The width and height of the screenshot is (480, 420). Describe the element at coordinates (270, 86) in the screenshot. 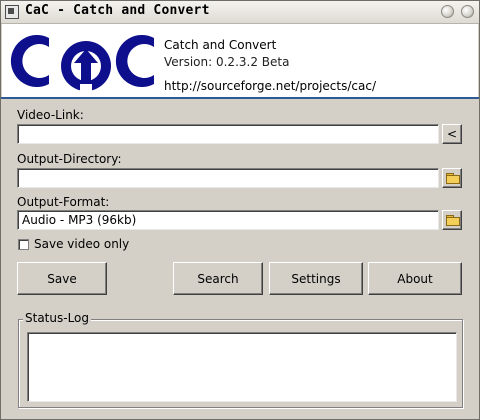

I see `project-url: http://sourceforge.net/projects/cac/` at that location.